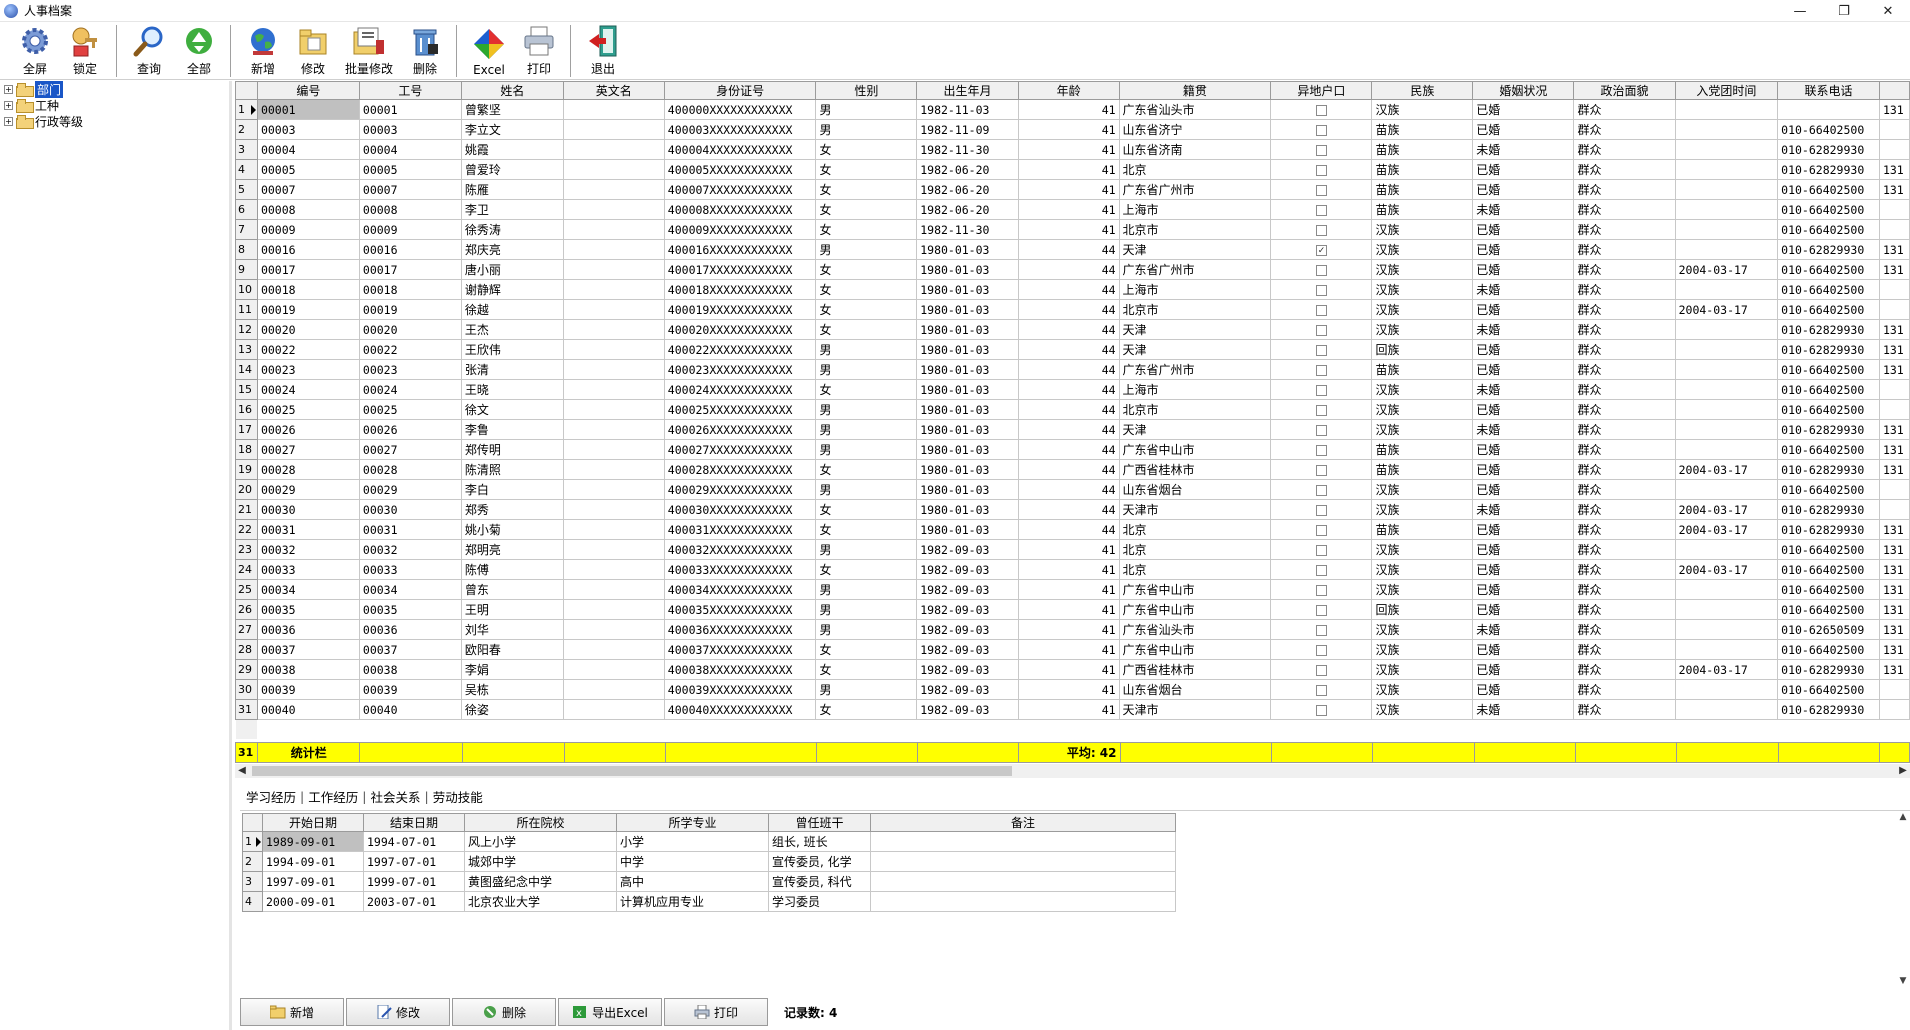 The height and width of the screenshot is (1030, 1910). I want to click on table-cell: 400007XXXXXXXXXXXX, so click(740, 189).